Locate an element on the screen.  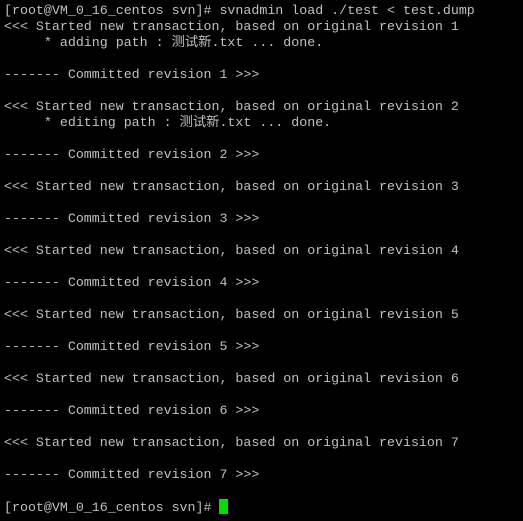
cursor is located at coordinates (224, 506).